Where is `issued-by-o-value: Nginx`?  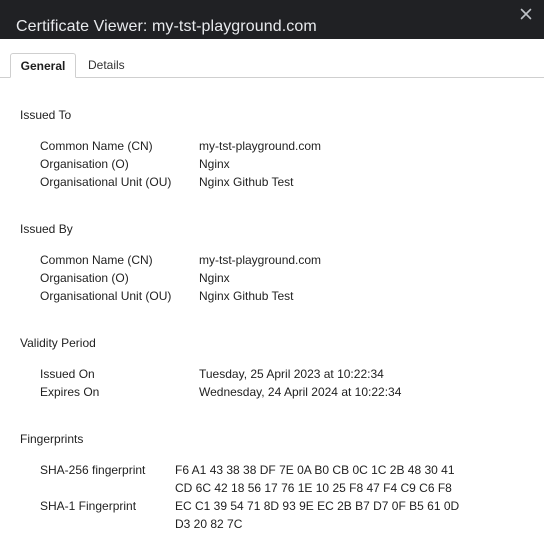 issued-by-o-value: Nginx is located at coordinates (214, 278).